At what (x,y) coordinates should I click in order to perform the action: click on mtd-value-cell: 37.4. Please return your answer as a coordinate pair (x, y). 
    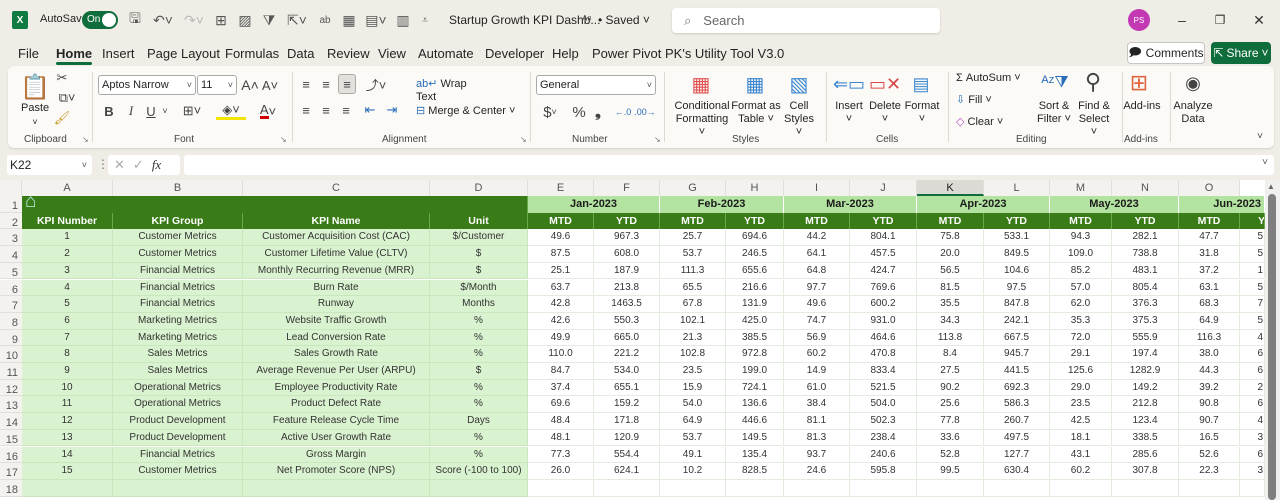
    Looking at the image, I should click on (561, 388).